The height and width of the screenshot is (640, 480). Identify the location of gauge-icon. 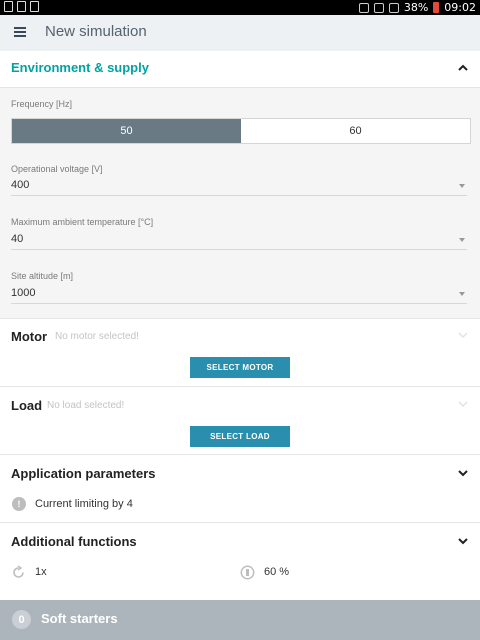
(247, 572).